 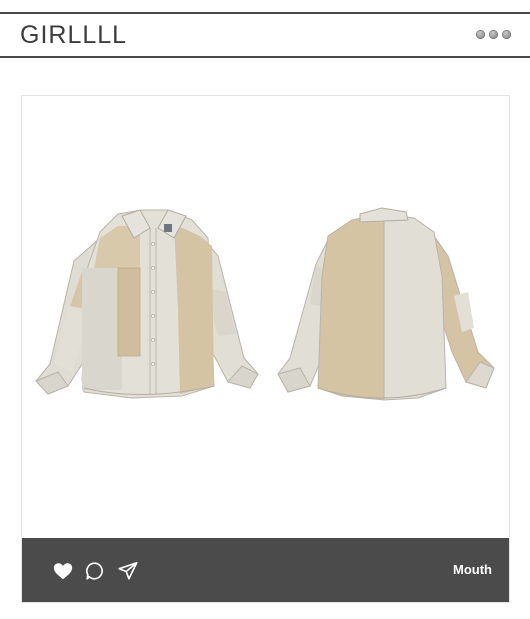 I want to click on brand-title: GIRLLLL, so click(x=74, y=35).